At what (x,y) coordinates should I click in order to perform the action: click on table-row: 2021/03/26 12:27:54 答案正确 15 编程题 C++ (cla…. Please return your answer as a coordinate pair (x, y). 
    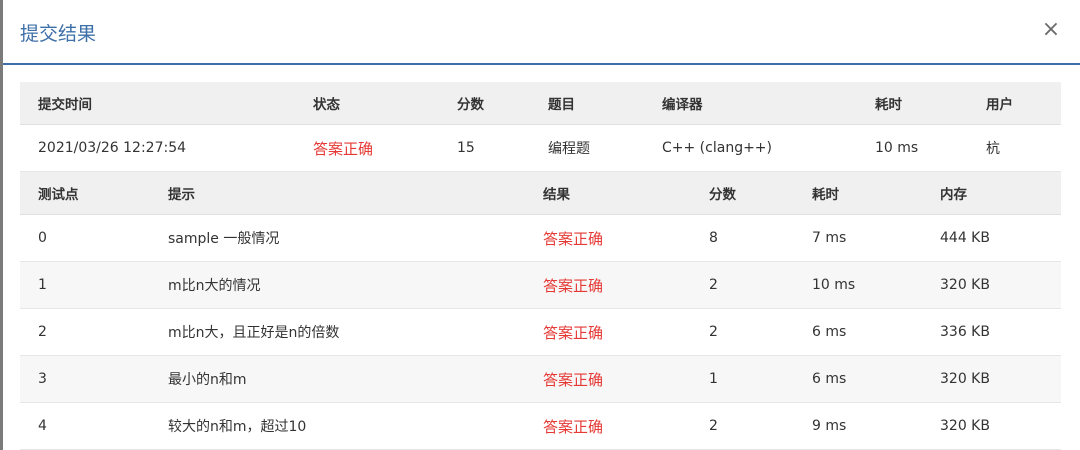
    Looking at the image, I should click on (540, 148).